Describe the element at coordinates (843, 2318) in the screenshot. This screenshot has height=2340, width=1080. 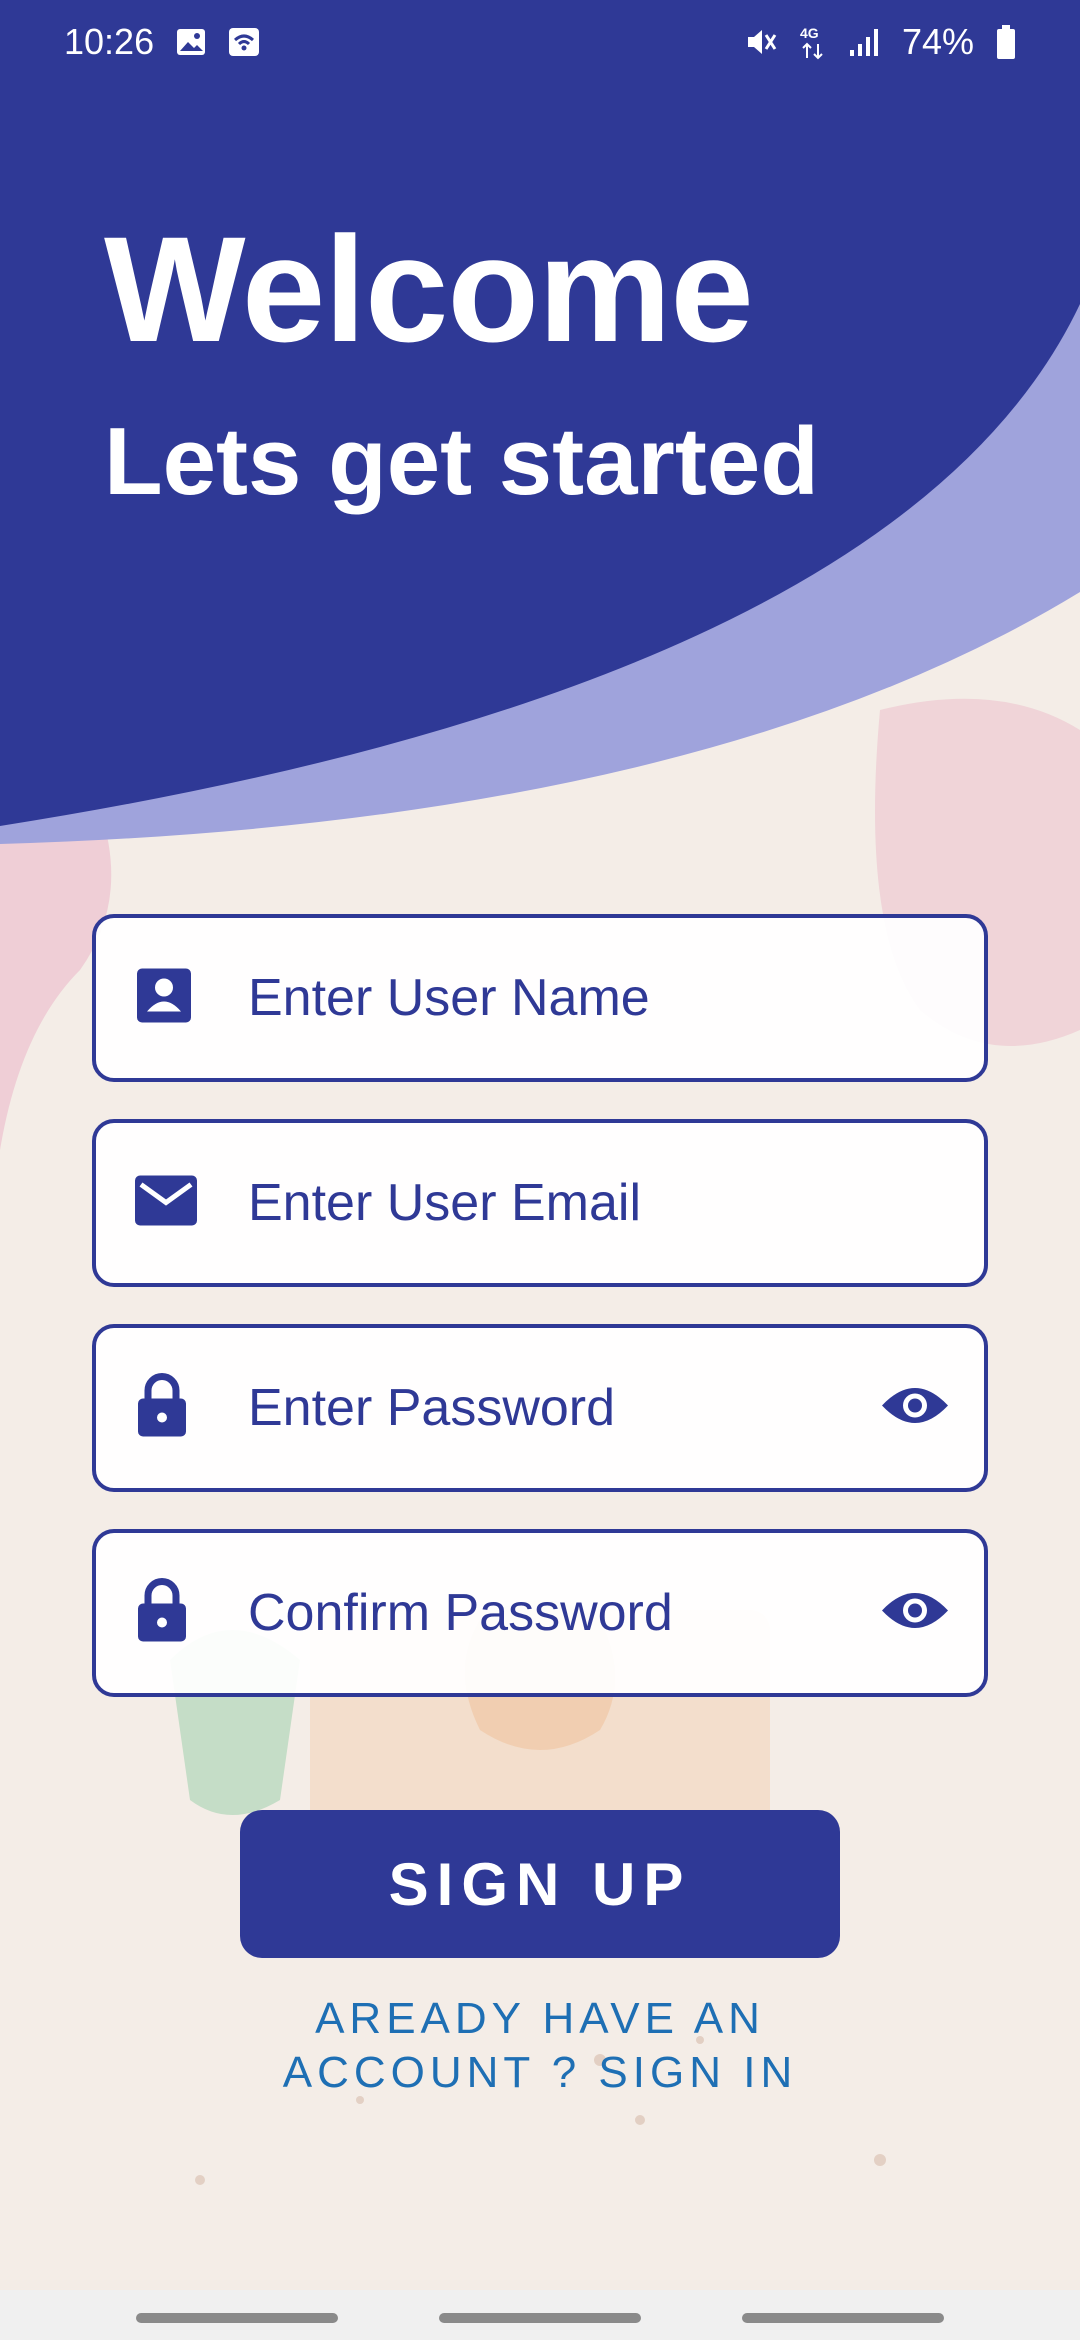
I see `nav-back-button` at that location.